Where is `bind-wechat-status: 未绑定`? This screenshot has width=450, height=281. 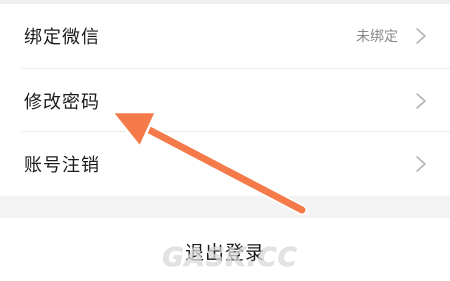
bind-wechat-status: 未绑定 is located at coordinates (377, 37).